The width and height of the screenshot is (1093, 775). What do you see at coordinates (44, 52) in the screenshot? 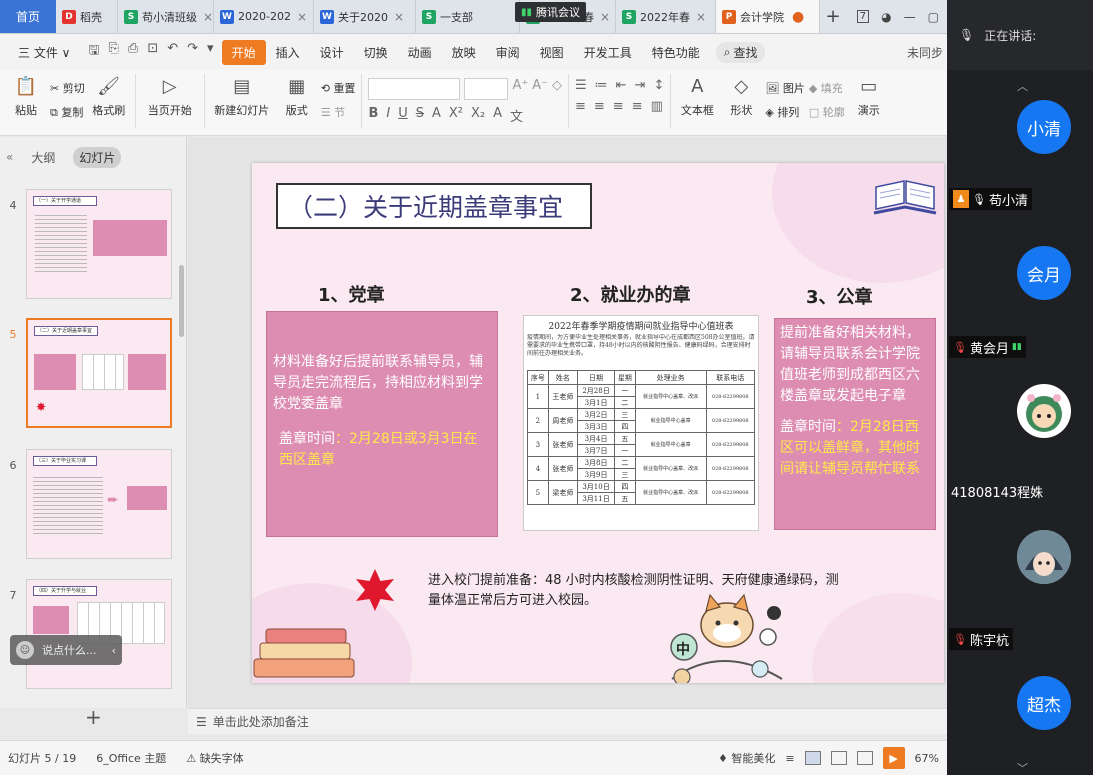
I see `file-menu: 三 文件 ∨` at bounding box center [44, 52].